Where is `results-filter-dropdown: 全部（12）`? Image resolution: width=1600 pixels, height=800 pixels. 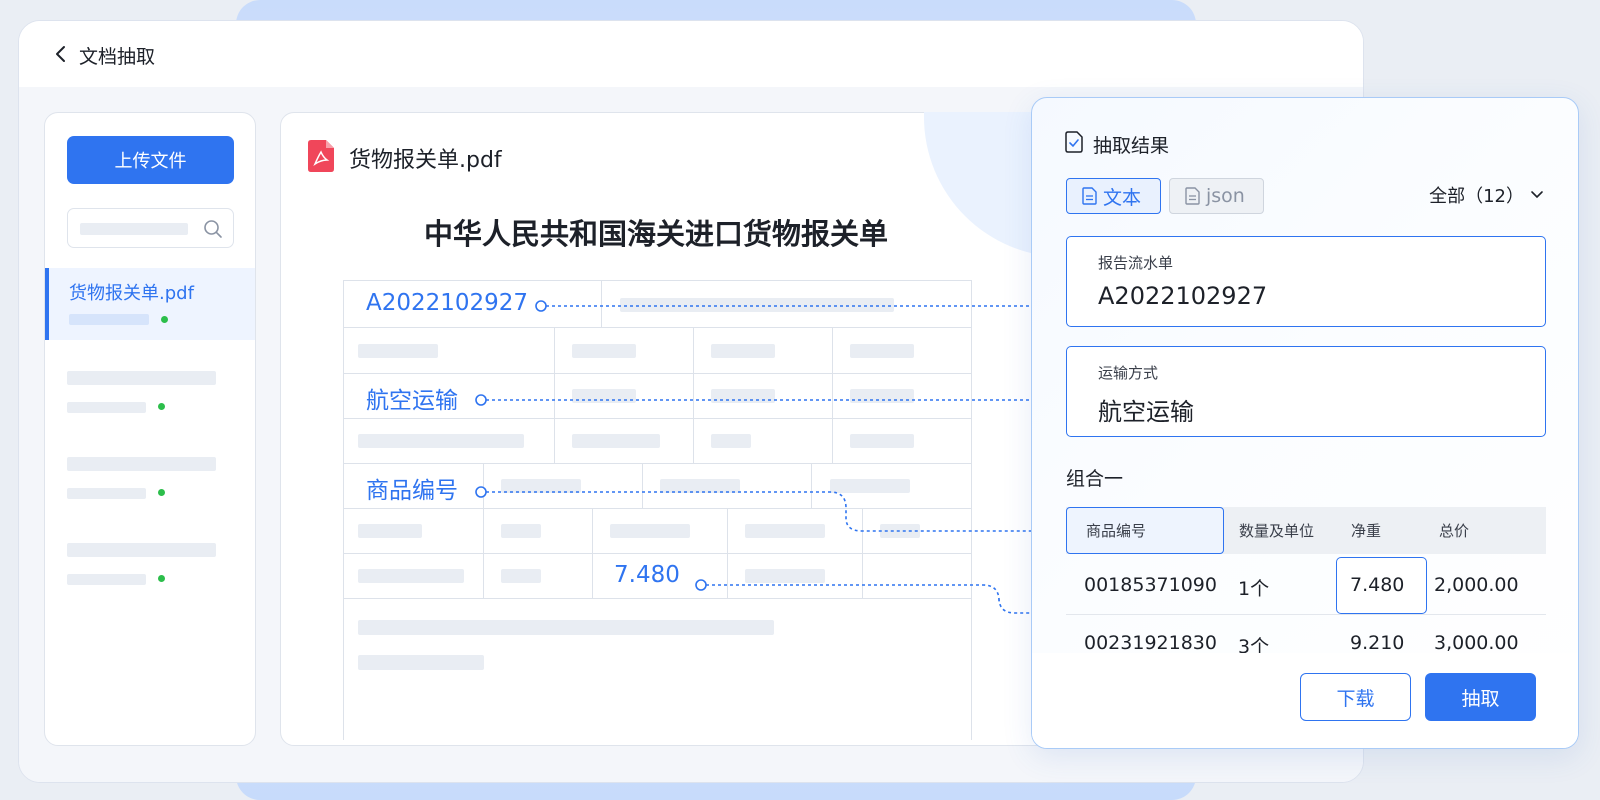
results-filter-dropdown: 全部（12） is located at coordinates (1486, 195).